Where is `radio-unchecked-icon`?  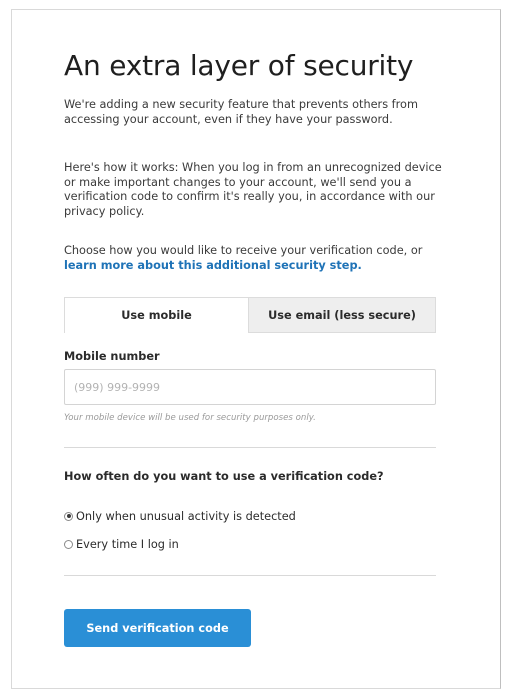
radio-unchecked-icon is located at coordinates (68, 544).